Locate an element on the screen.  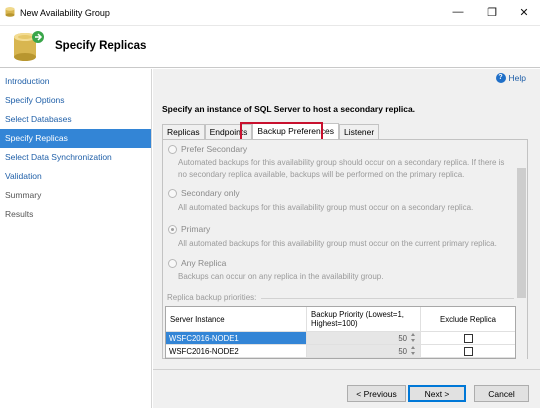
cancel-button: Cancel is located at coordinates (501, 393).